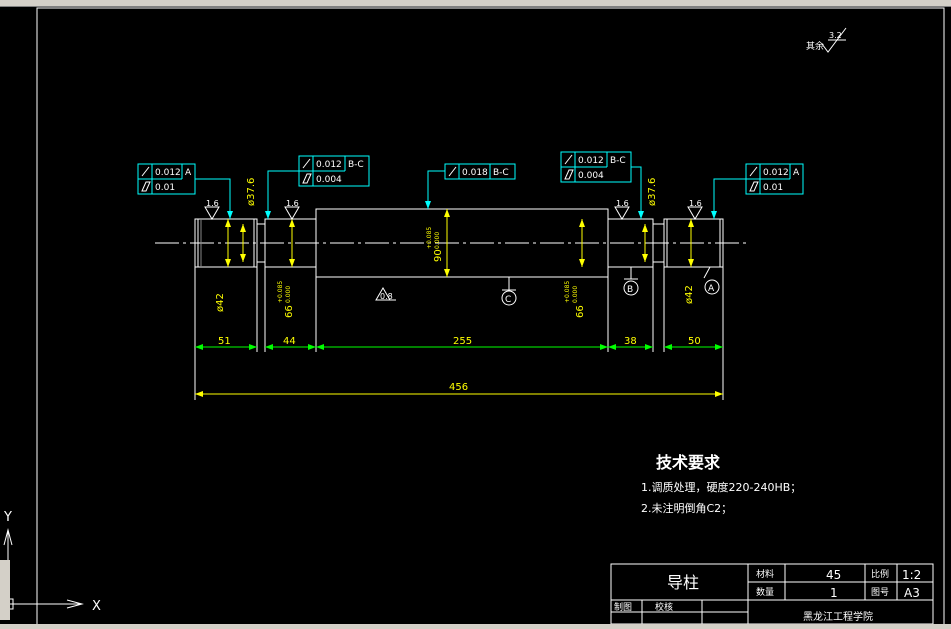  What do you see at coordinates (835, 35) in the screenshot?
I see `svg-text: 3.2` at bounding box center [835, 35].